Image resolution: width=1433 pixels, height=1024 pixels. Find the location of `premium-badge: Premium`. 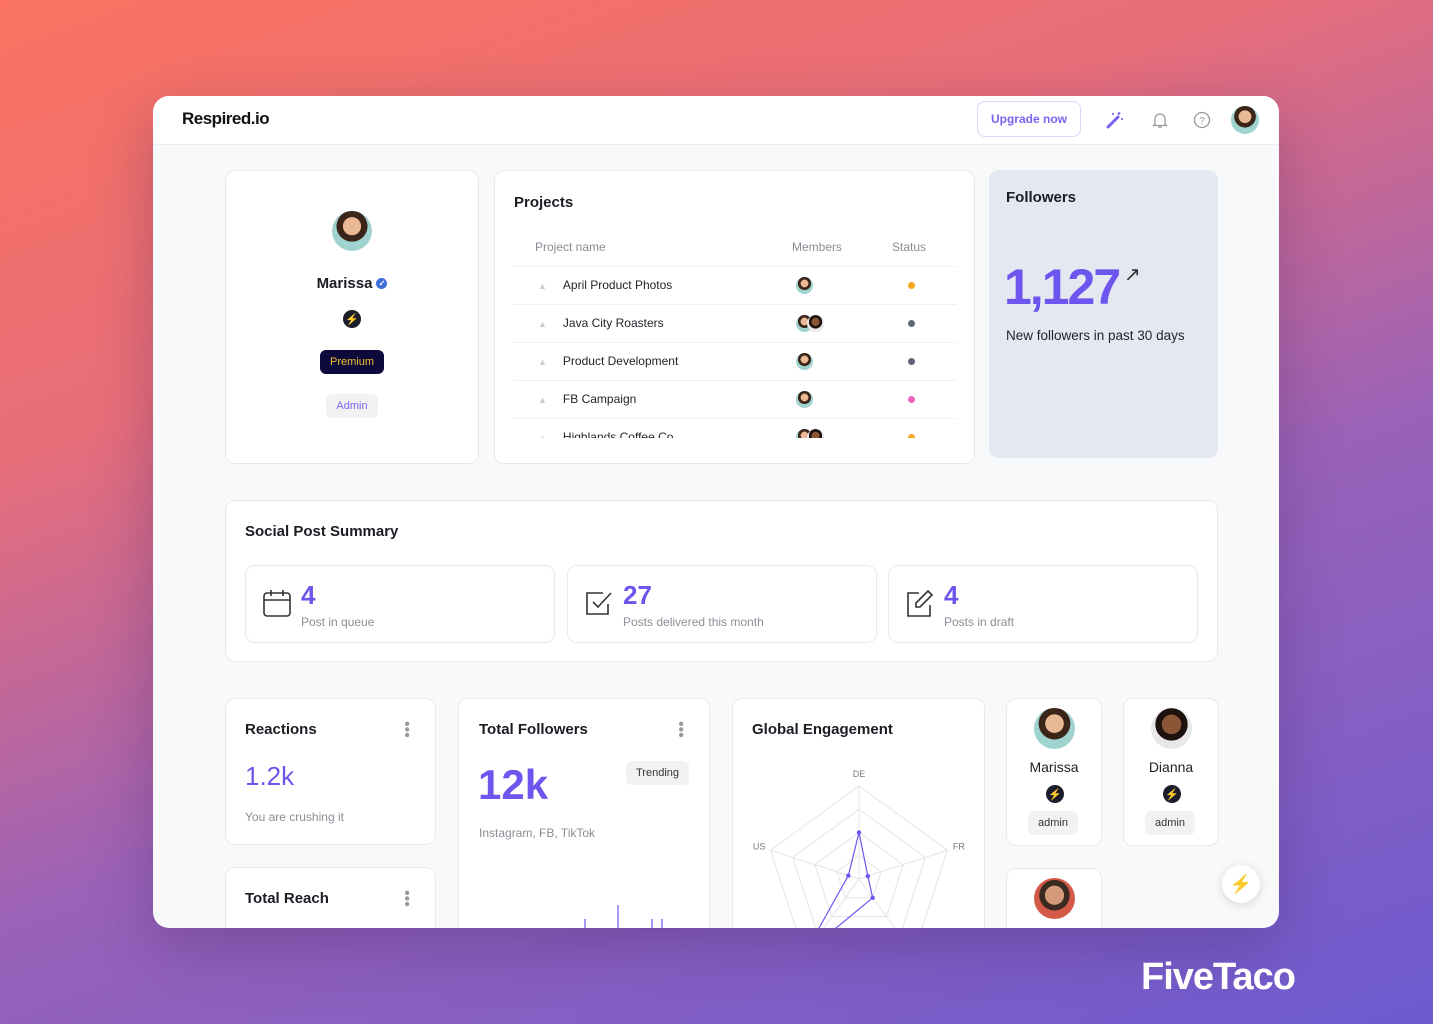

premium-badge: Premium is located at coordinates (351, 362).